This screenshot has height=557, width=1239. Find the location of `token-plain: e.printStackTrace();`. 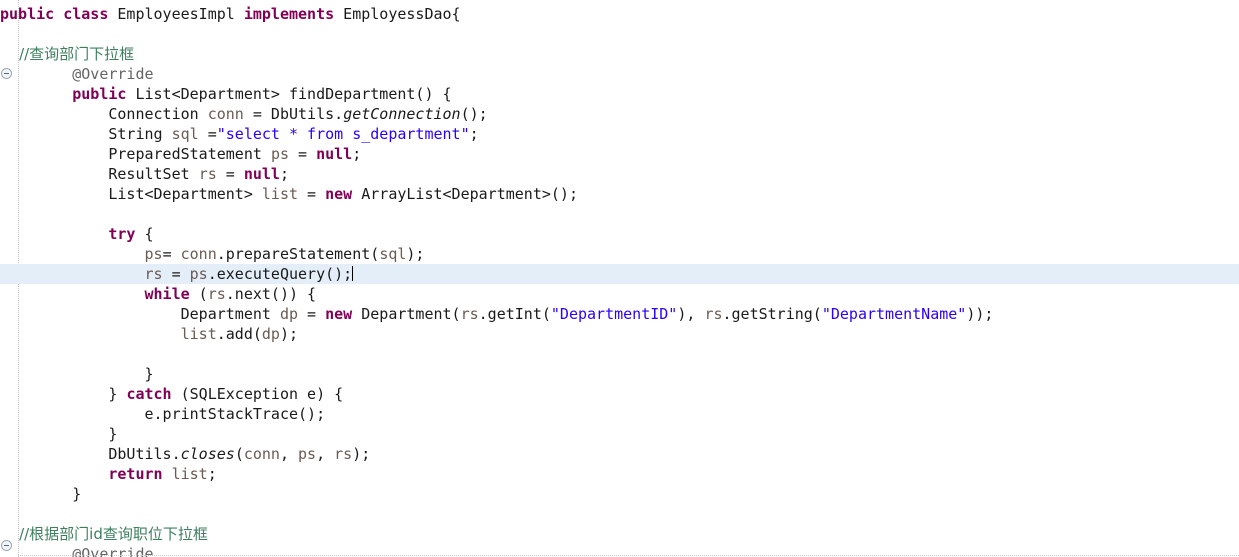

token-plain: e.printStackTrace(); is located at coordinates (163, 414).